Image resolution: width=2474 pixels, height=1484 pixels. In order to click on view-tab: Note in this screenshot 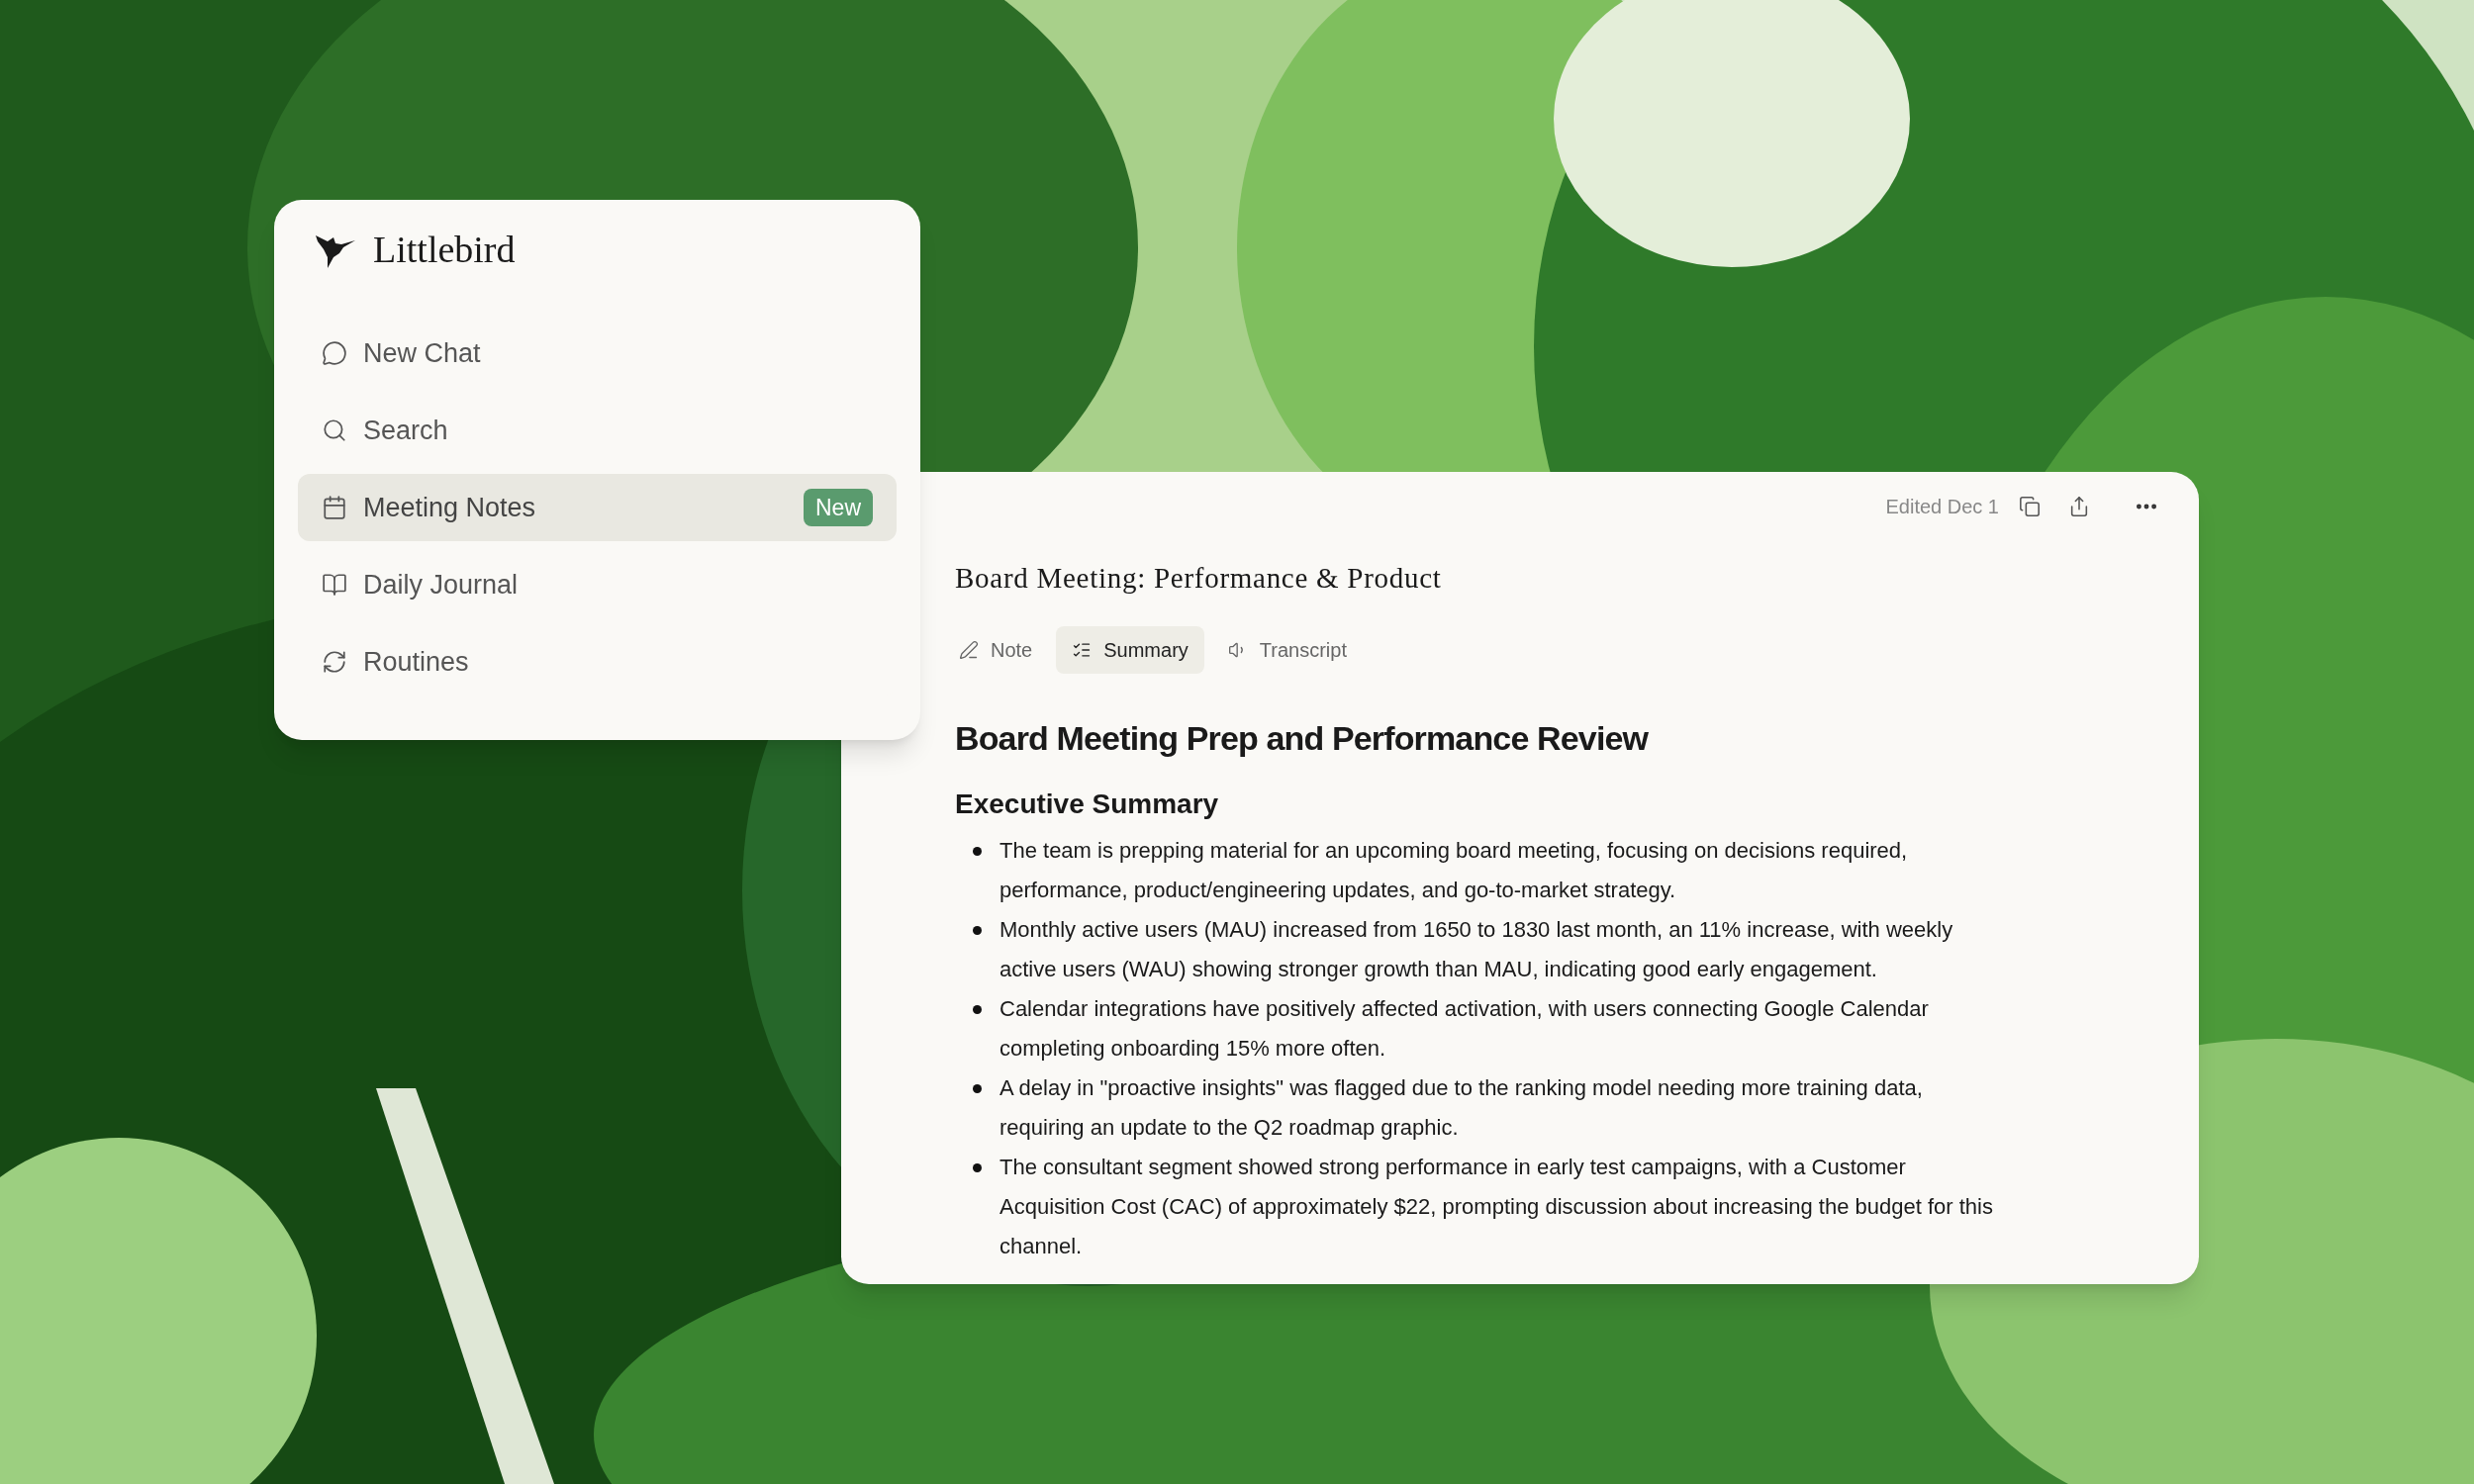, I will do `click(996, 649)`.